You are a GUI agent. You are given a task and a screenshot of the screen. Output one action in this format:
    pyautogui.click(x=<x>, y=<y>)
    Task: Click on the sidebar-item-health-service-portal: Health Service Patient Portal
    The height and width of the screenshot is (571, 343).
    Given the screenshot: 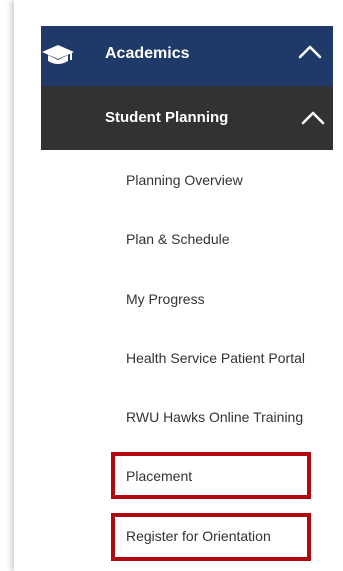 What is the action you would take?
    pyautogui.click(x=215, y=358)
    